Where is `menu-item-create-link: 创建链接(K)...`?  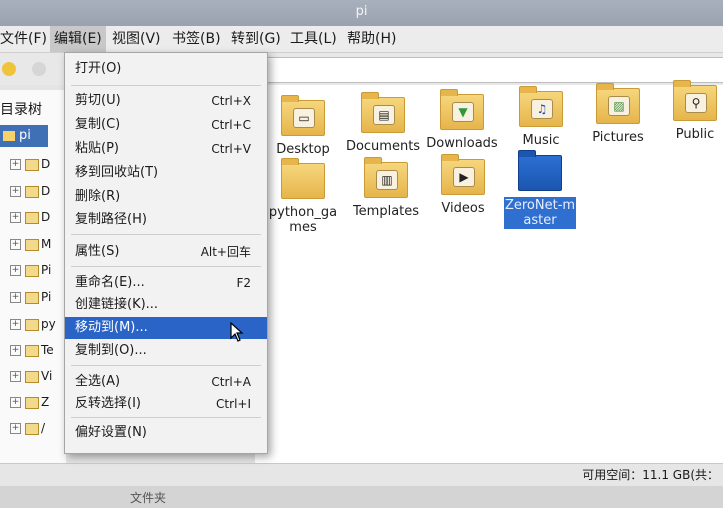 menu-item-create-link: 创建链接(K)... is located at coordinates (166, 305).